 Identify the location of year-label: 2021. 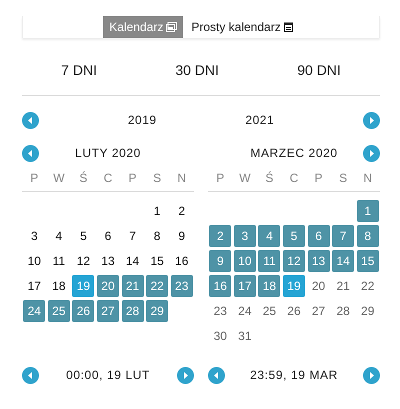
(259, 120).